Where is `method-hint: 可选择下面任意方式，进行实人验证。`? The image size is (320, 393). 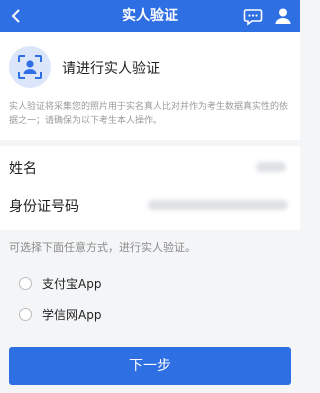
method-hint: 可选择下面任意方式，进行实人验证。 is located at coordinates (102, 247).